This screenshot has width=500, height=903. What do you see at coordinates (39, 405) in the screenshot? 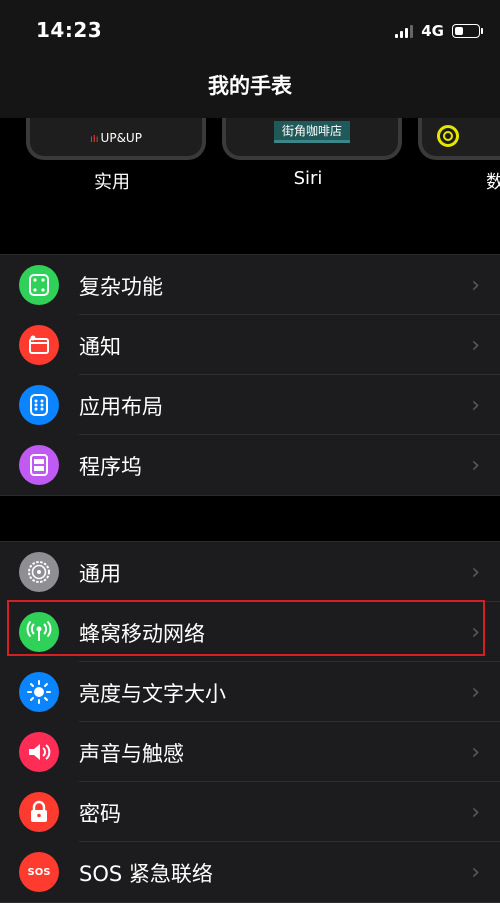
I see `app-layout-icon` at bounding box center [39, 405].